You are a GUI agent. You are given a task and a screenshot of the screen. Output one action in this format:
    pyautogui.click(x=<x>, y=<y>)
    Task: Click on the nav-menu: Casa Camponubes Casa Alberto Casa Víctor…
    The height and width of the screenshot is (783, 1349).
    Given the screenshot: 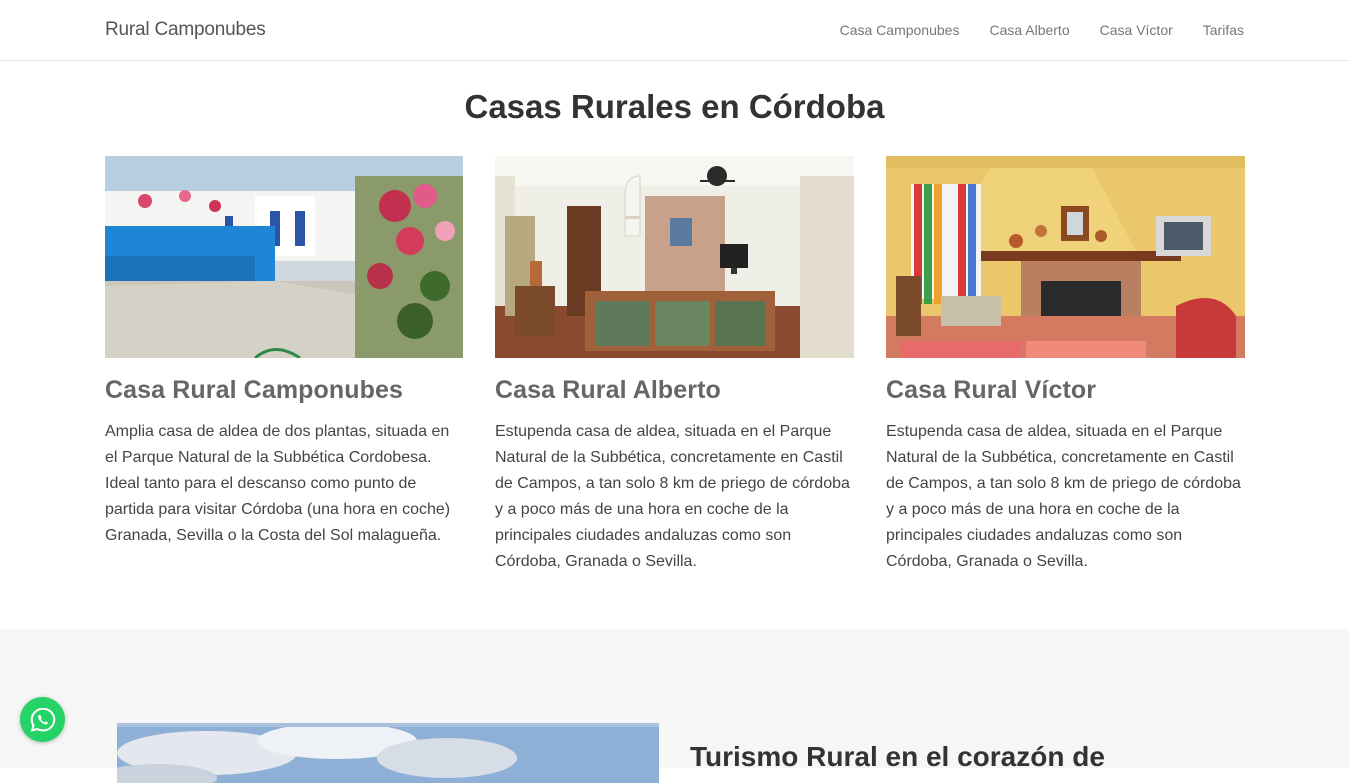 What is the action you would take?
    pyautogui.click(x=1027, y=30)
    